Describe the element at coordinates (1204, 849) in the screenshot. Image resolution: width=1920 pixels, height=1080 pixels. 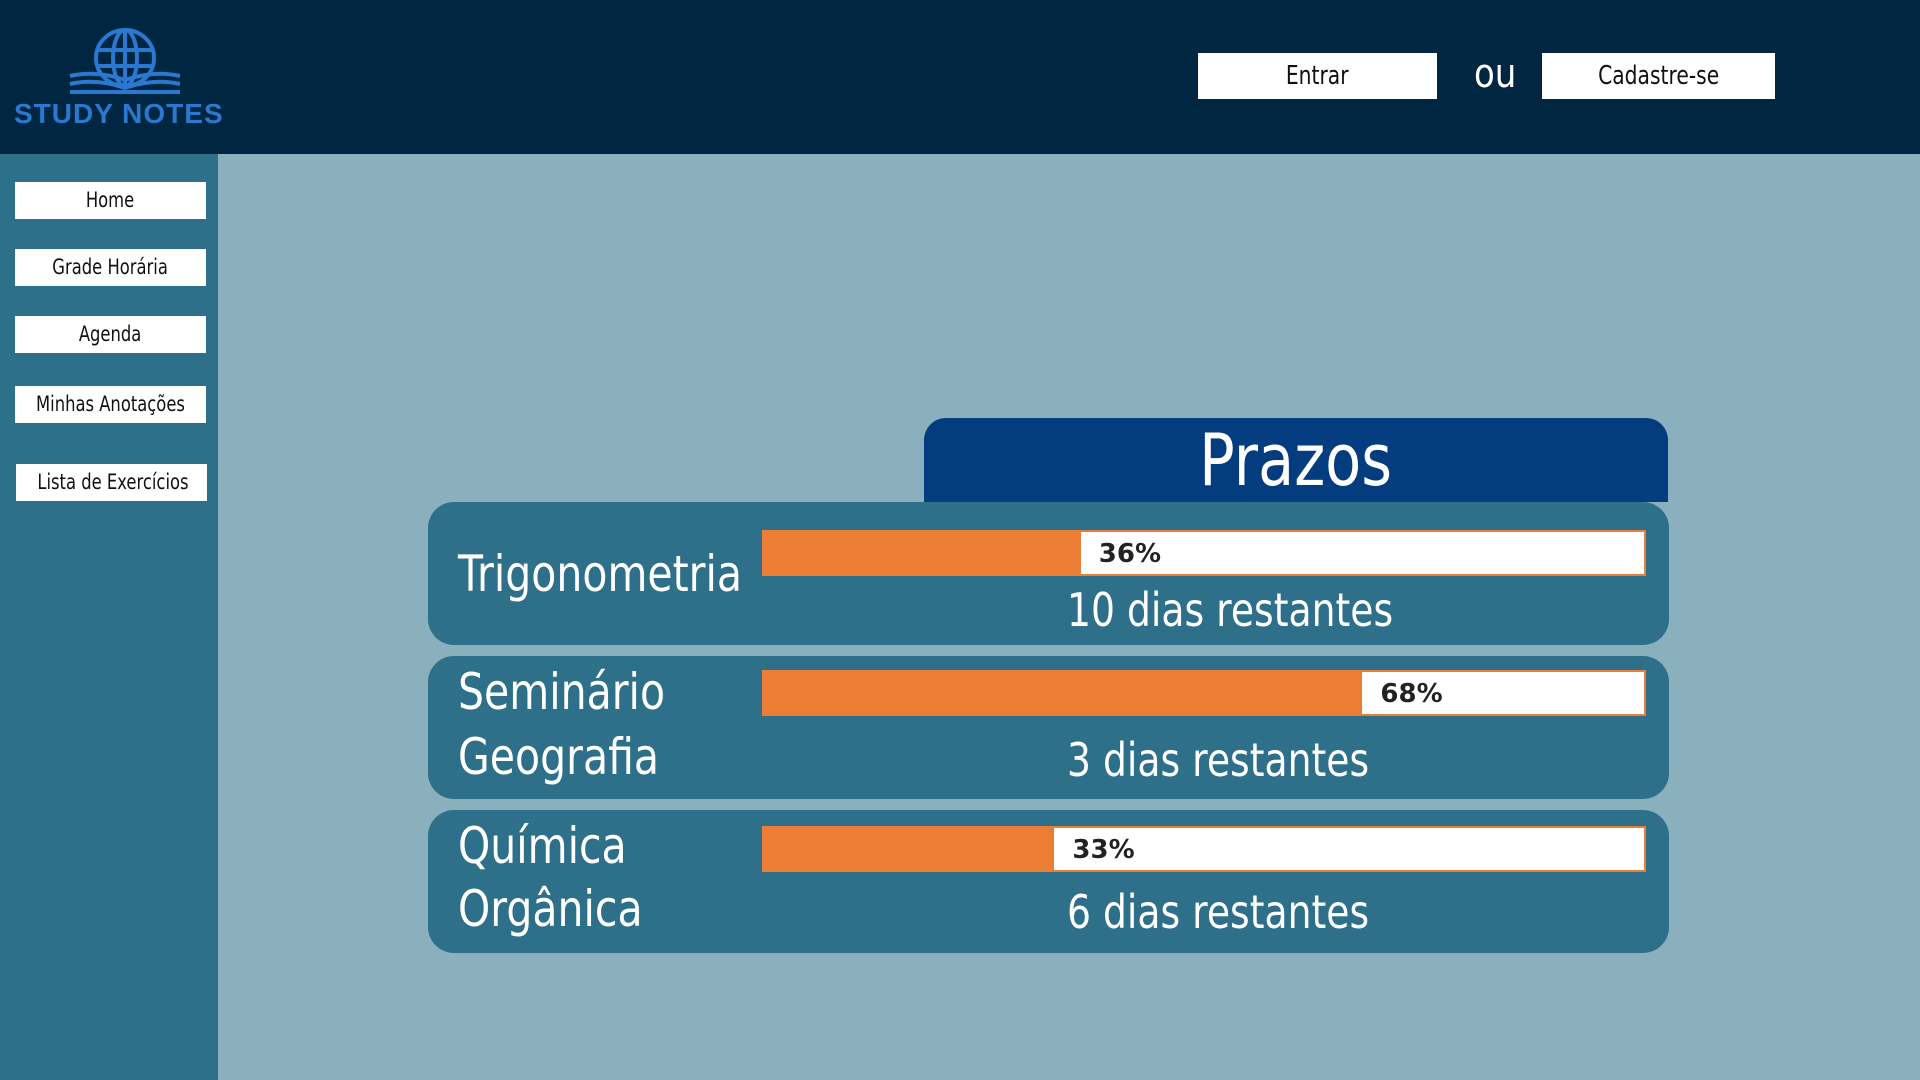
I see `progress-bar: 33%` at that location.